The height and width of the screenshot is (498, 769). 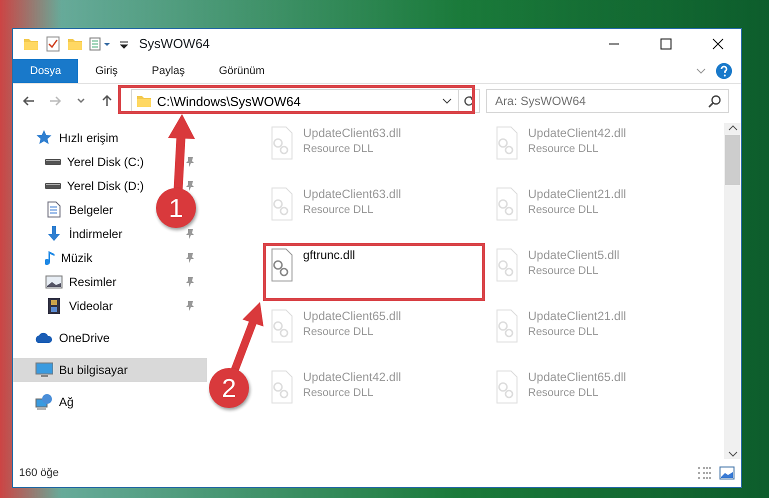 I want to click on ribbon-tab: Dosya, so click(x=45, y=71).